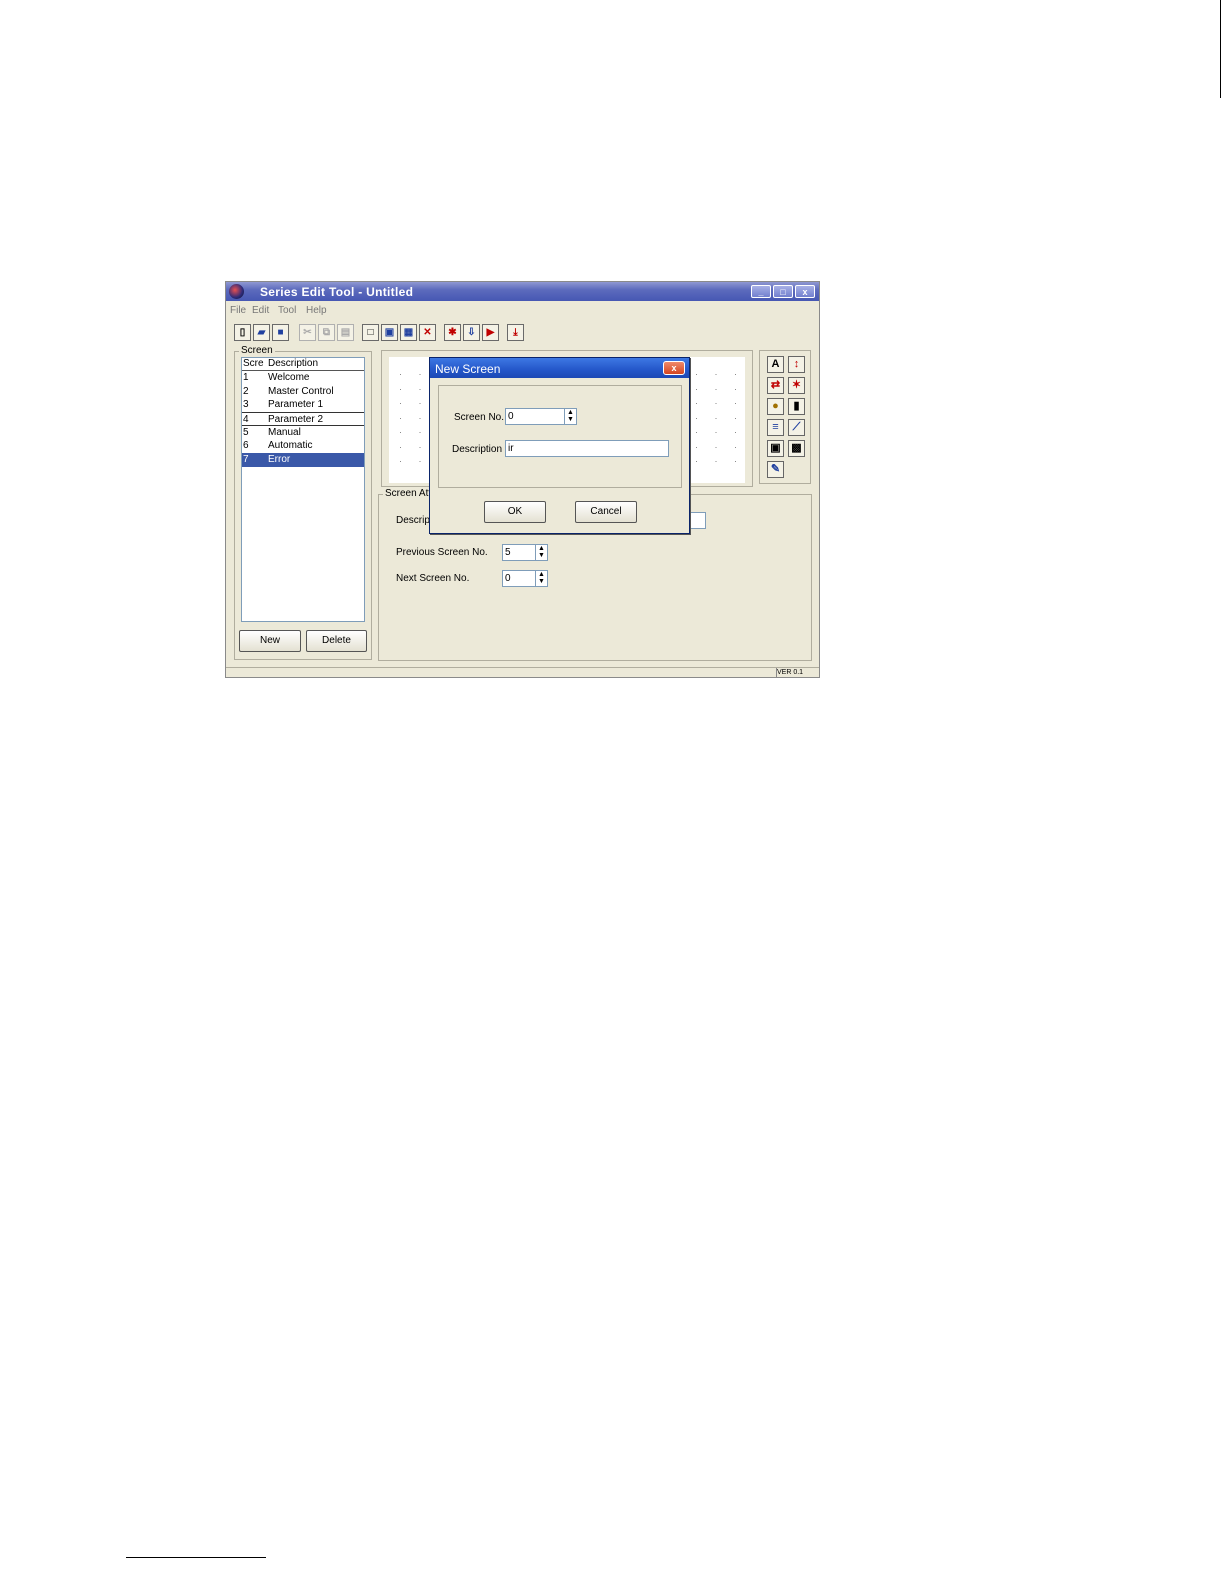 This screenshot has height=1584, width=1224. What do you see at coordinates (490, 332) in the screenshot?
I see `export-icon: ▶` at bounding box center [490, 332].